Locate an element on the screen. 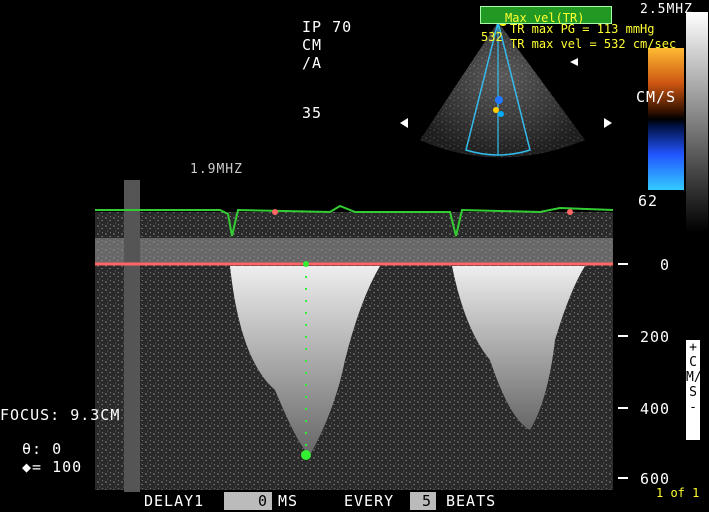 The height and width of the screenshot is (512, 709). page-indicator: 1 of 1 is located at coordinates (678, 493).